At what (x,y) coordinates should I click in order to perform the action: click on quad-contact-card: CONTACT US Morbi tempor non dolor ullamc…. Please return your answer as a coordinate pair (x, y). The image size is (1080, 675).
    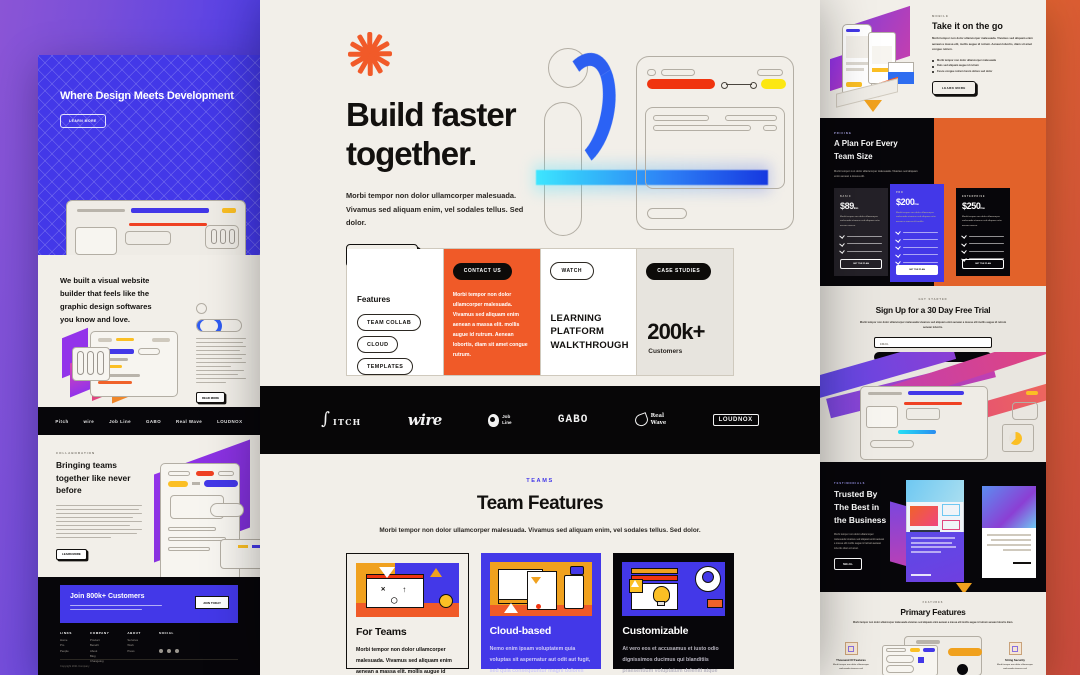
    Looking at the image, I should click on (491, 312).